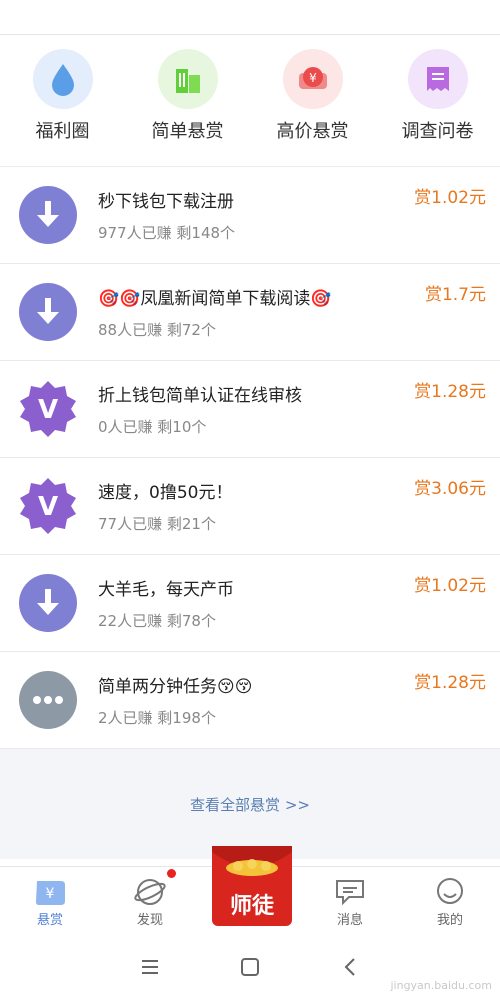 This screenshot has width=500, height=1000. Describe the element at coordinates (157, 718) in the screenshot. I see `task-stats: 2人已赚 剩198个` at that location.